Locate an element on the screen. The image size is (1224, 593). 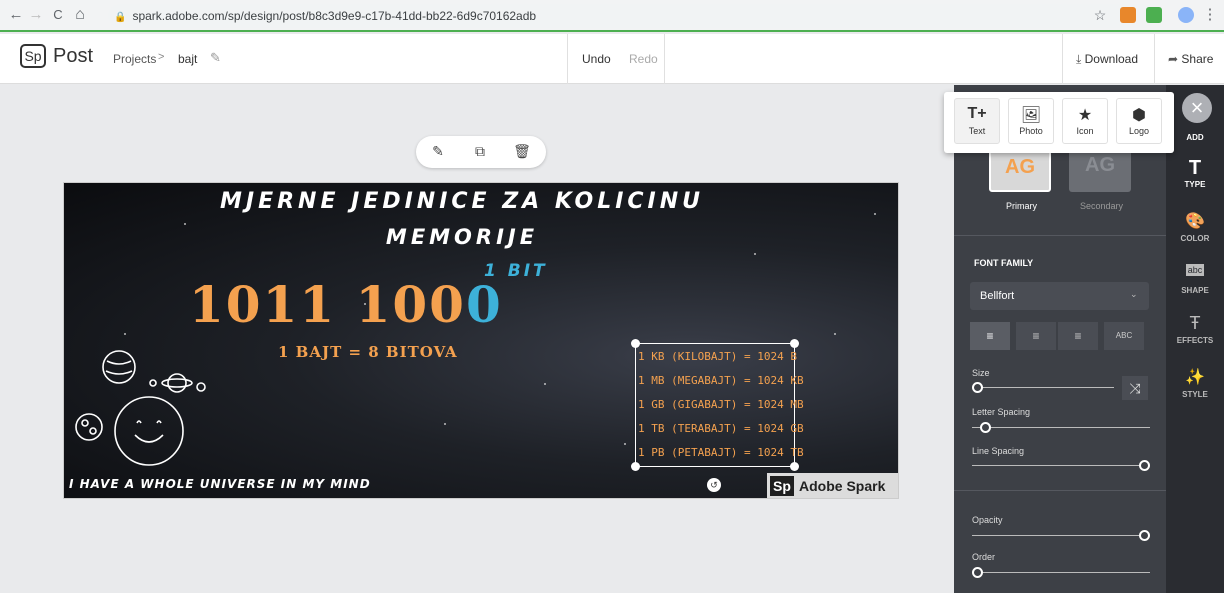
delete-icon: 🗑 is located at coordinates (522, 151).